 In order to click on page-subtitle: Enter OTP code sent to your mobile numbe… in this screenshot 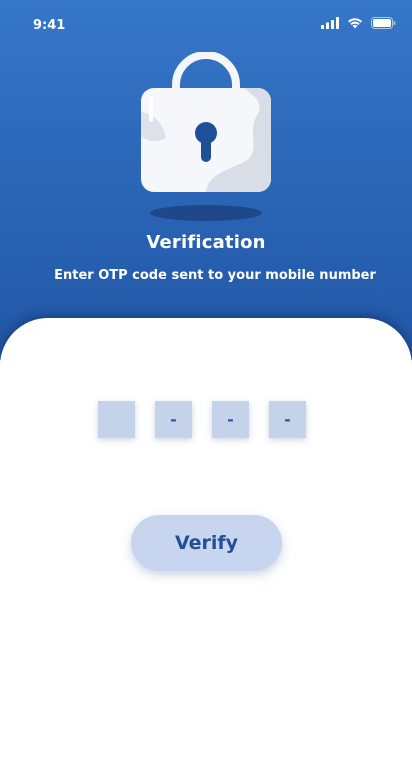, I will do `click(215, 275)`.